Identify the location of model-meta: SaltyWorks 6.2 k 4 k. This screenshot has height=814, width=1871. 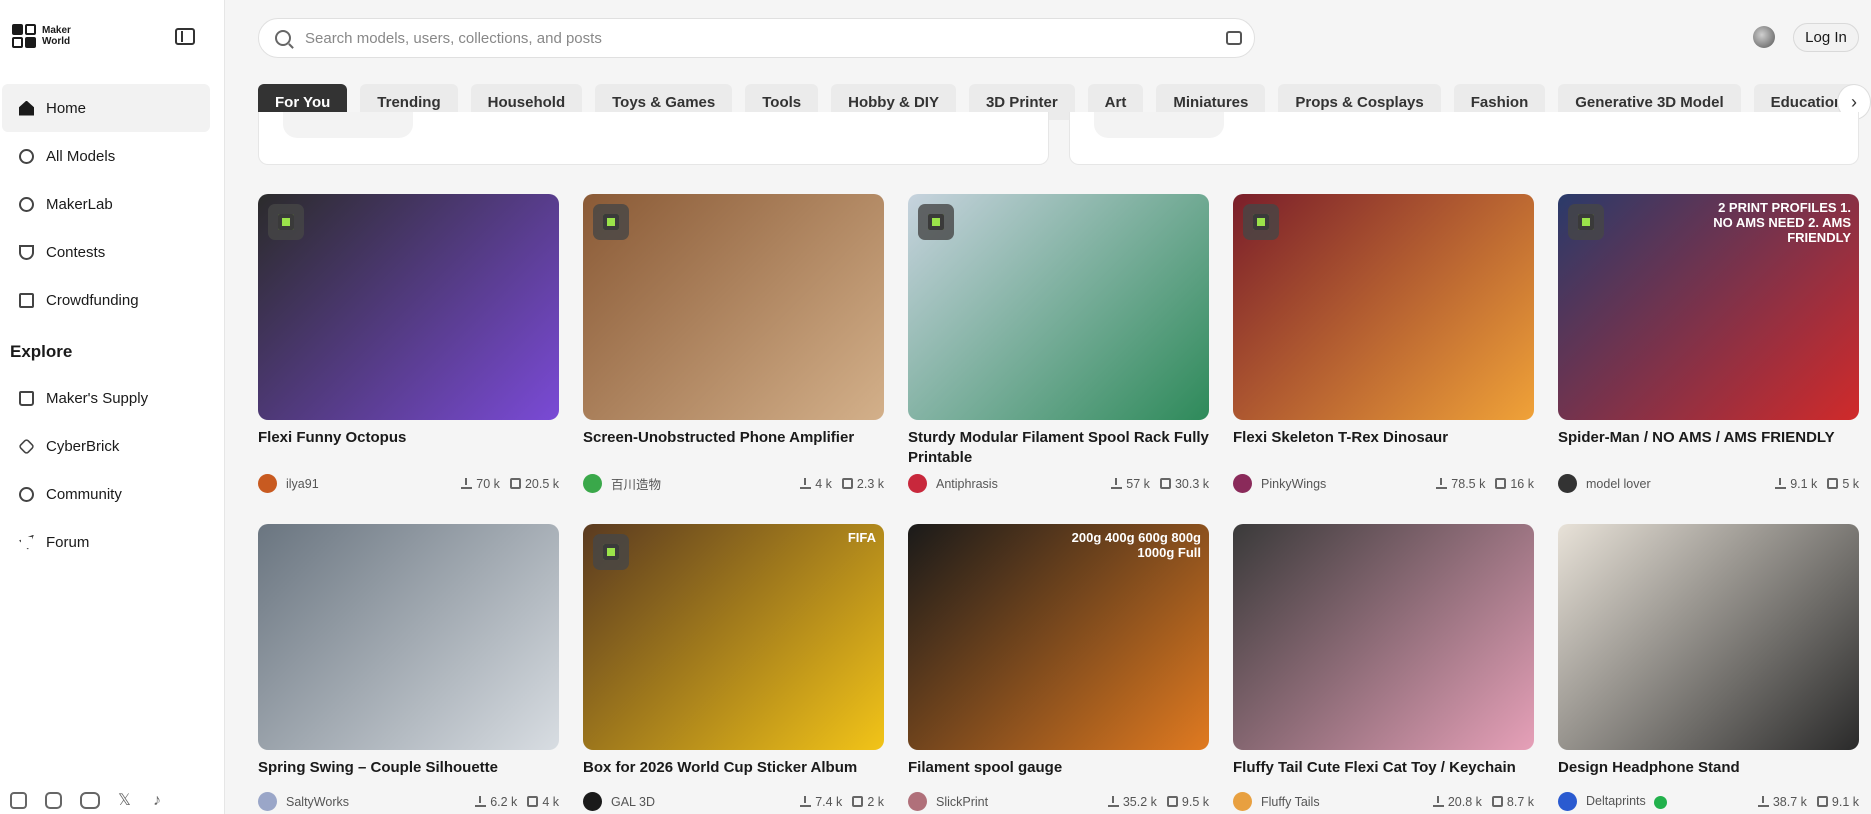
(408, 801).